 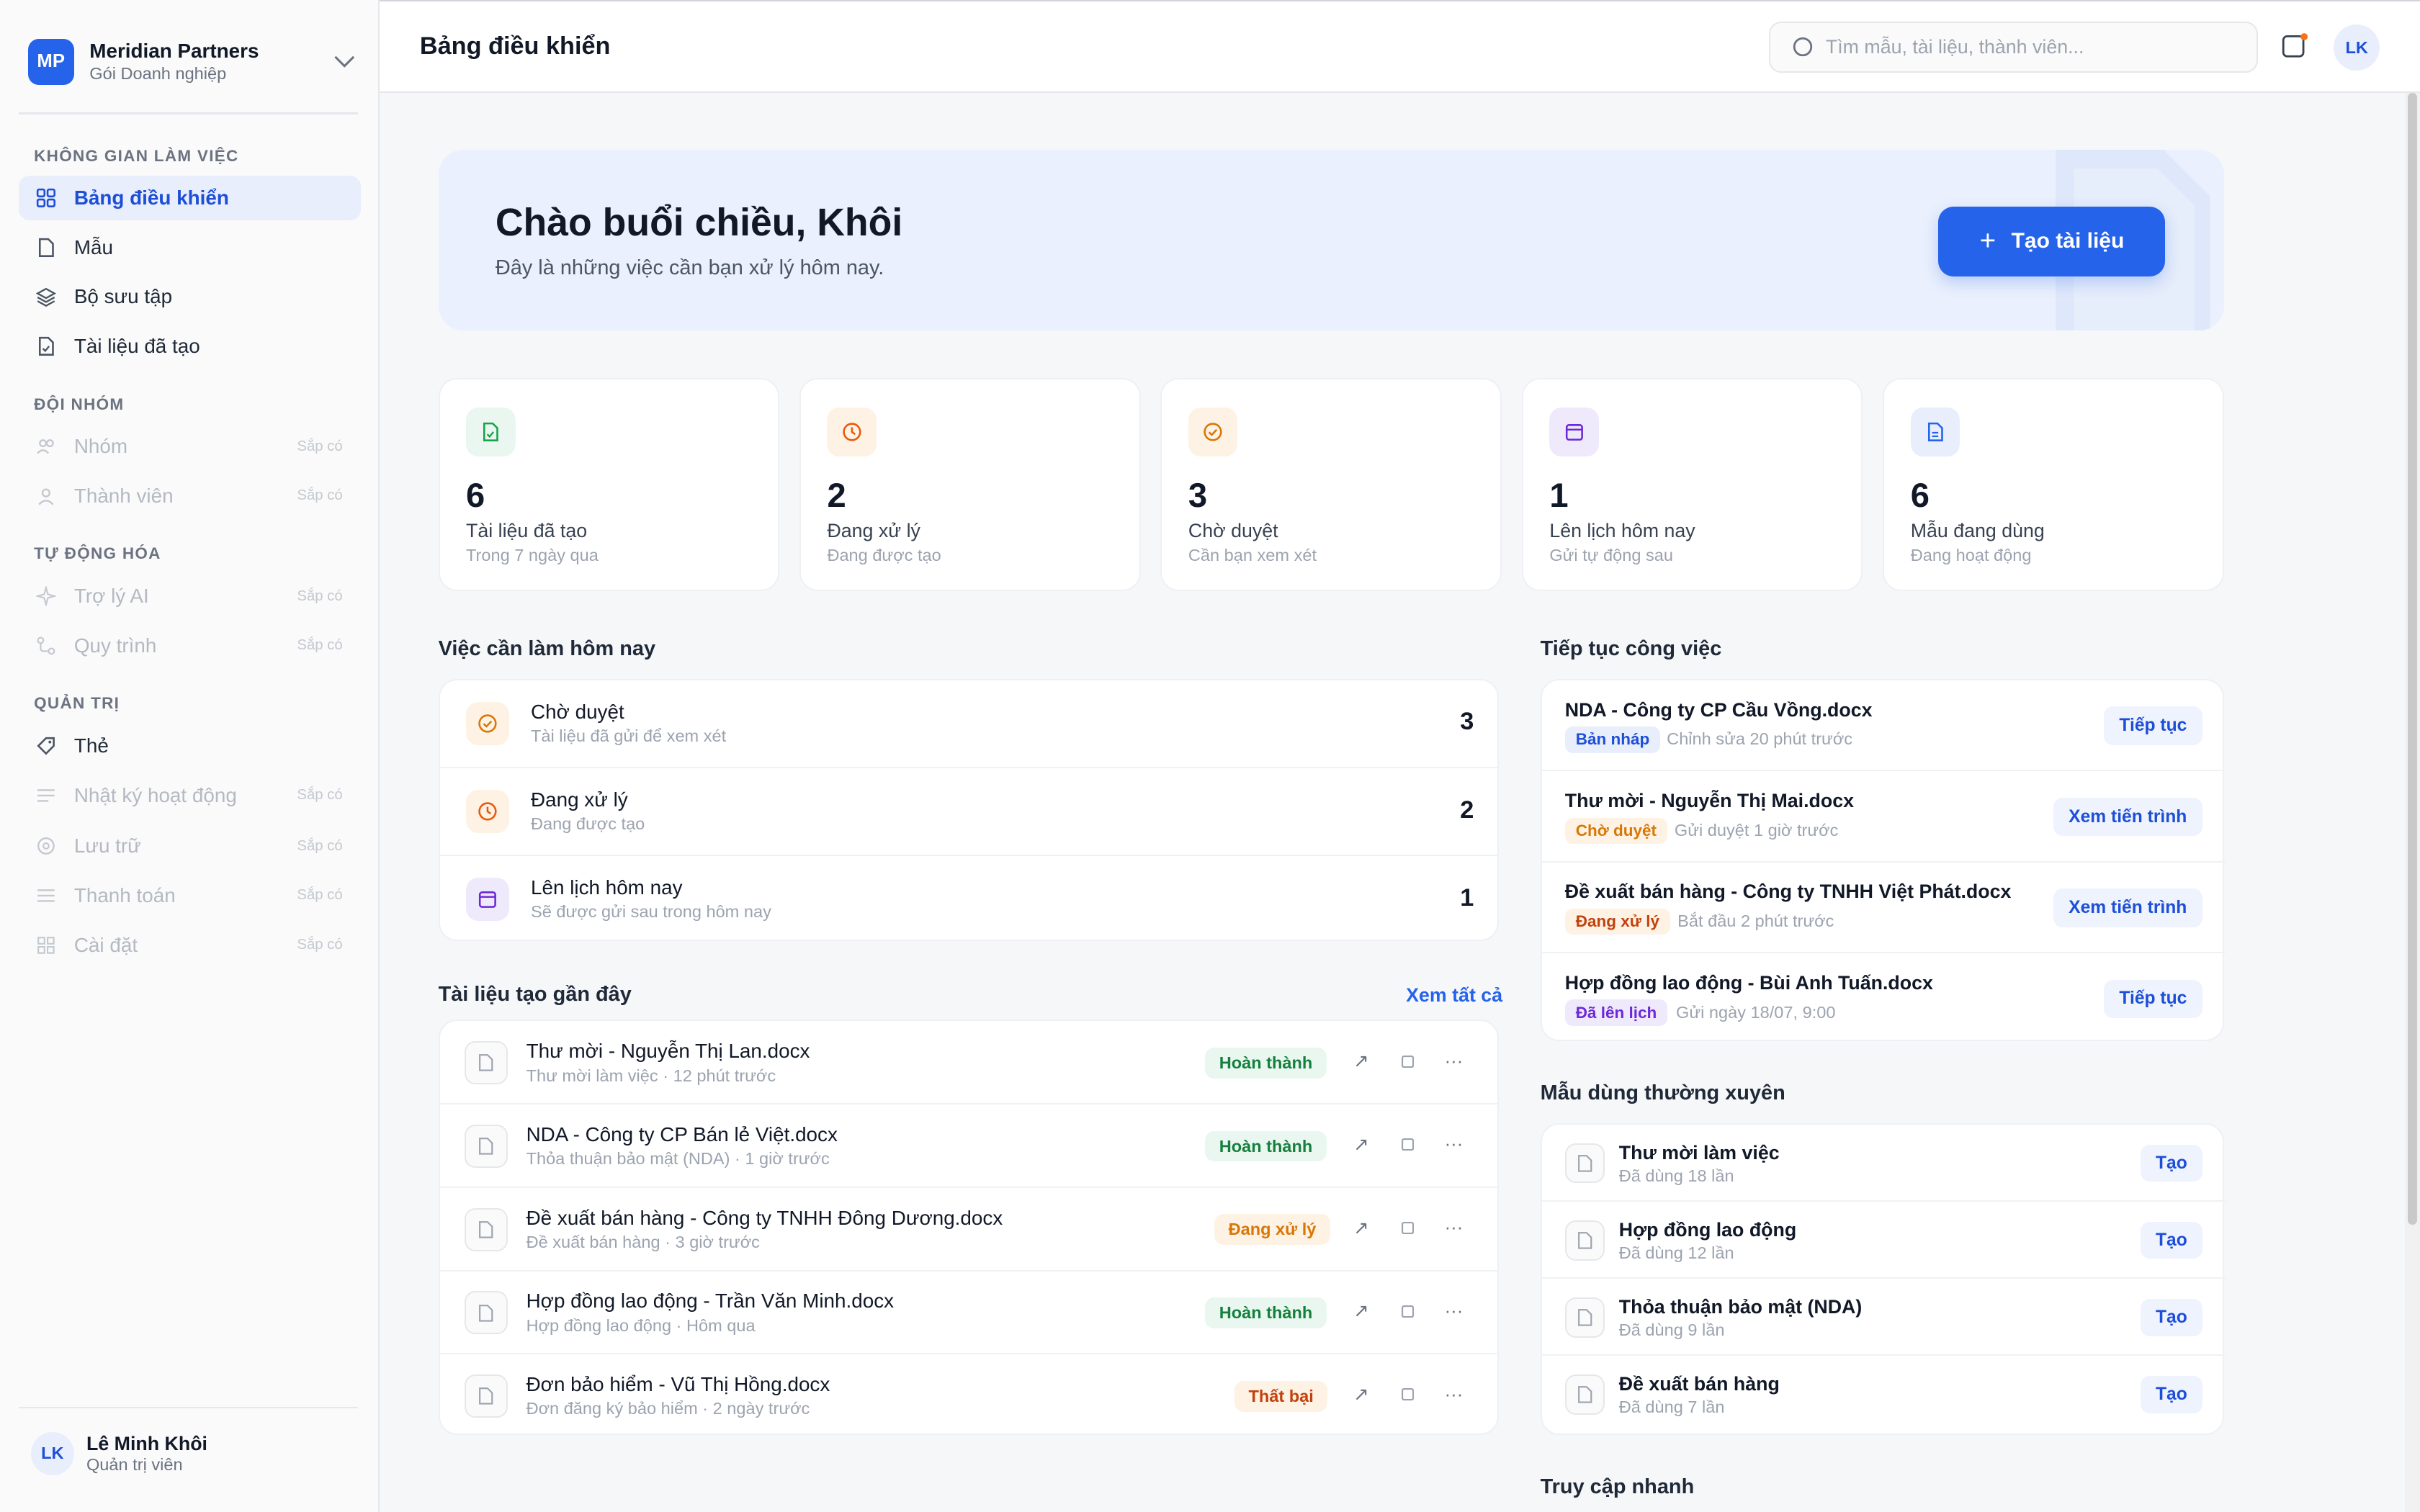 What do you see at coordinates (345, 62) in the screenshot?
I see `chevron-down-icon` at bounding box center [345, 62].